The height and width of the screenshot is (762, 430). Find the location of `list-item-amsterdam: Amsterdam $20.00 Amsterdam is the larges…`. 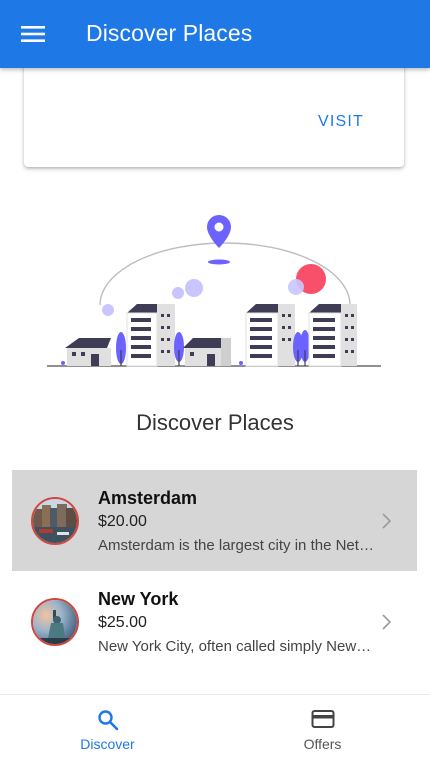

list-item-amsterdam: Amsterdam $20.00 Amsterdam is the larges… is located at coordinates (214, 520).